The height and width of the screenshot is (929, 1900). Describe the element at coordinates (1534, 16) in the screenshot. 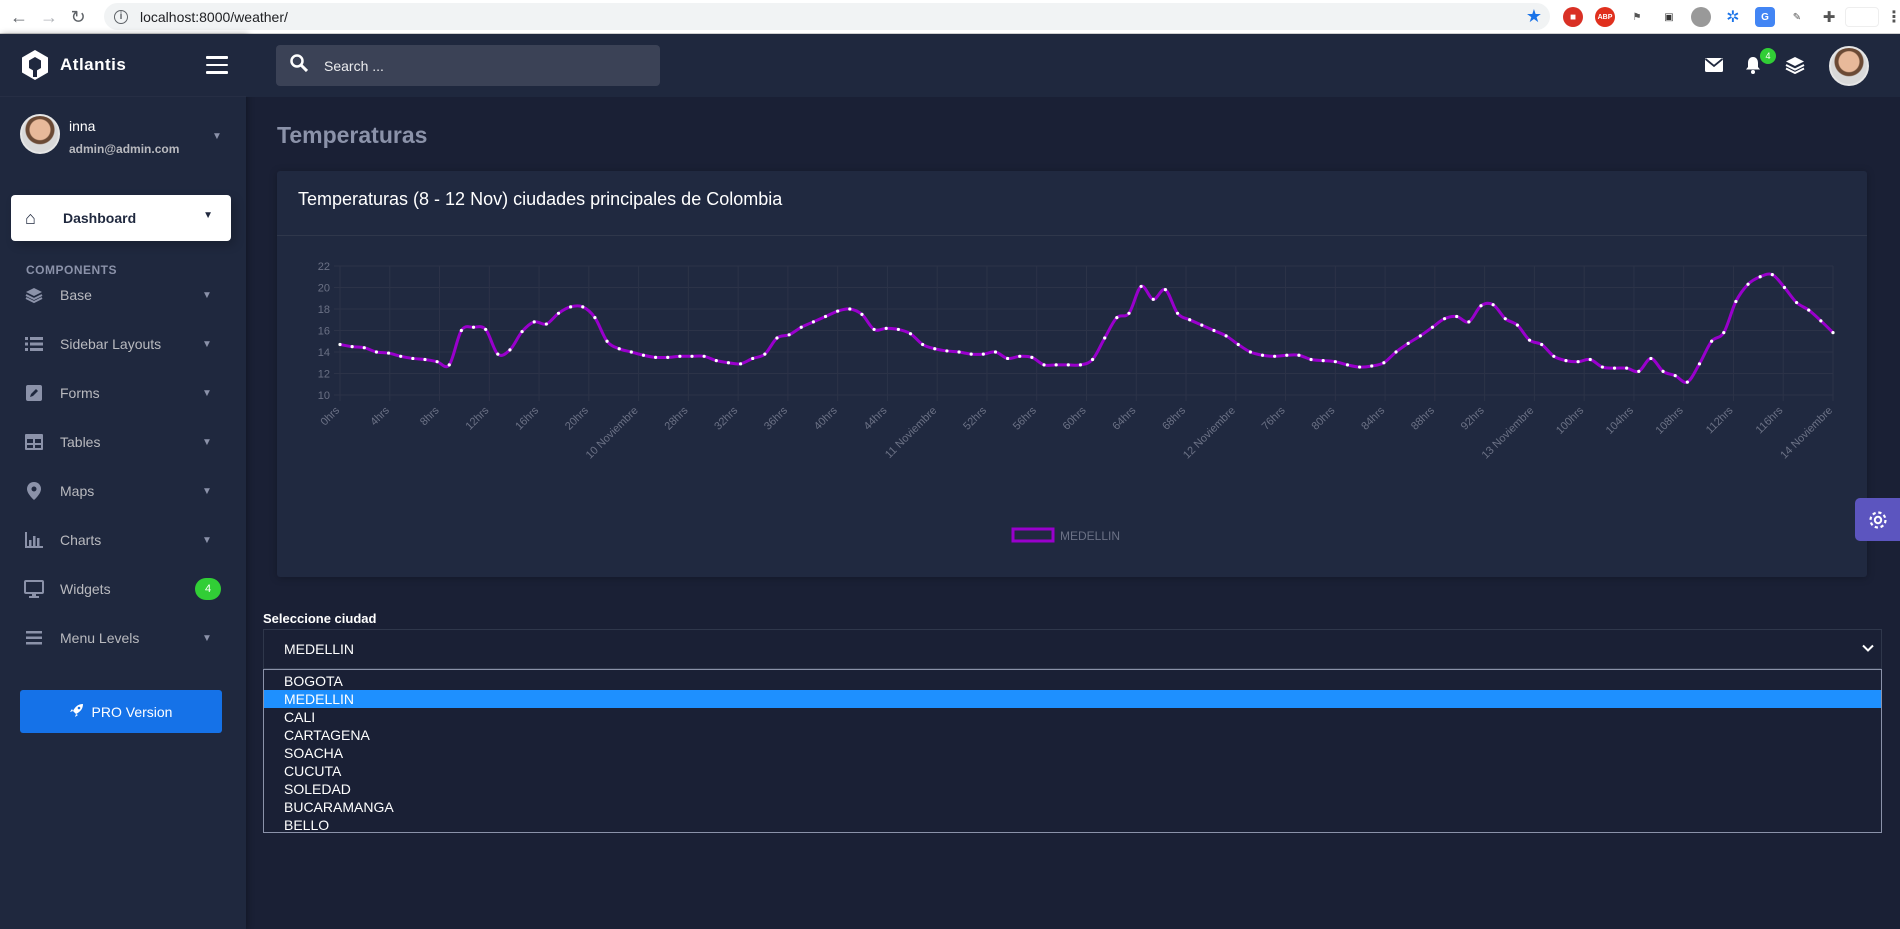

I see `bookmark-star-icon: ★` at that location.